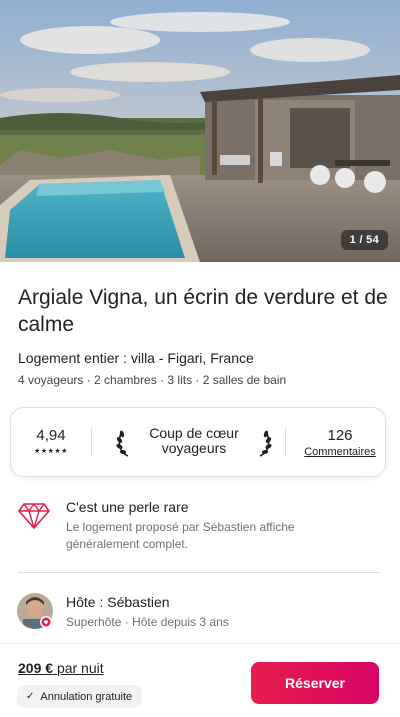  I want to click on guest-favorite-block: Coup de cœur voyageurs, so click(194, 442).